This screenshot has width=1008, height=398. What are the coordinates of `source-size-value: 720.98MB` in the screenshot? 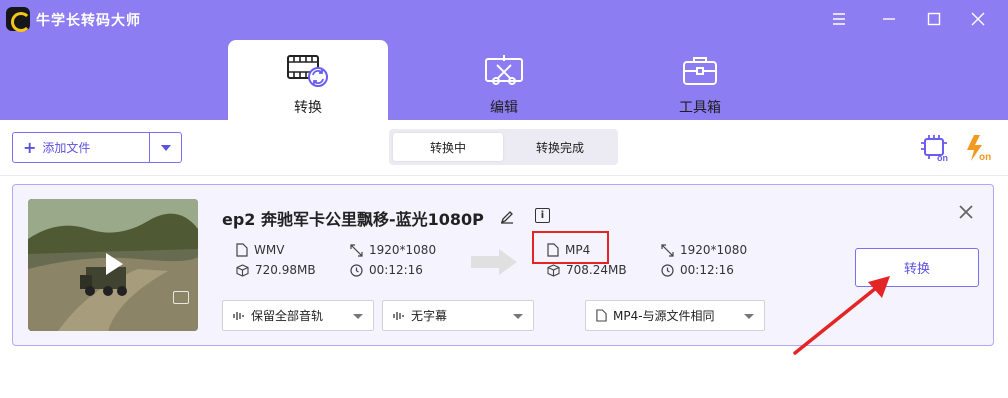 It's located at (285, 270).